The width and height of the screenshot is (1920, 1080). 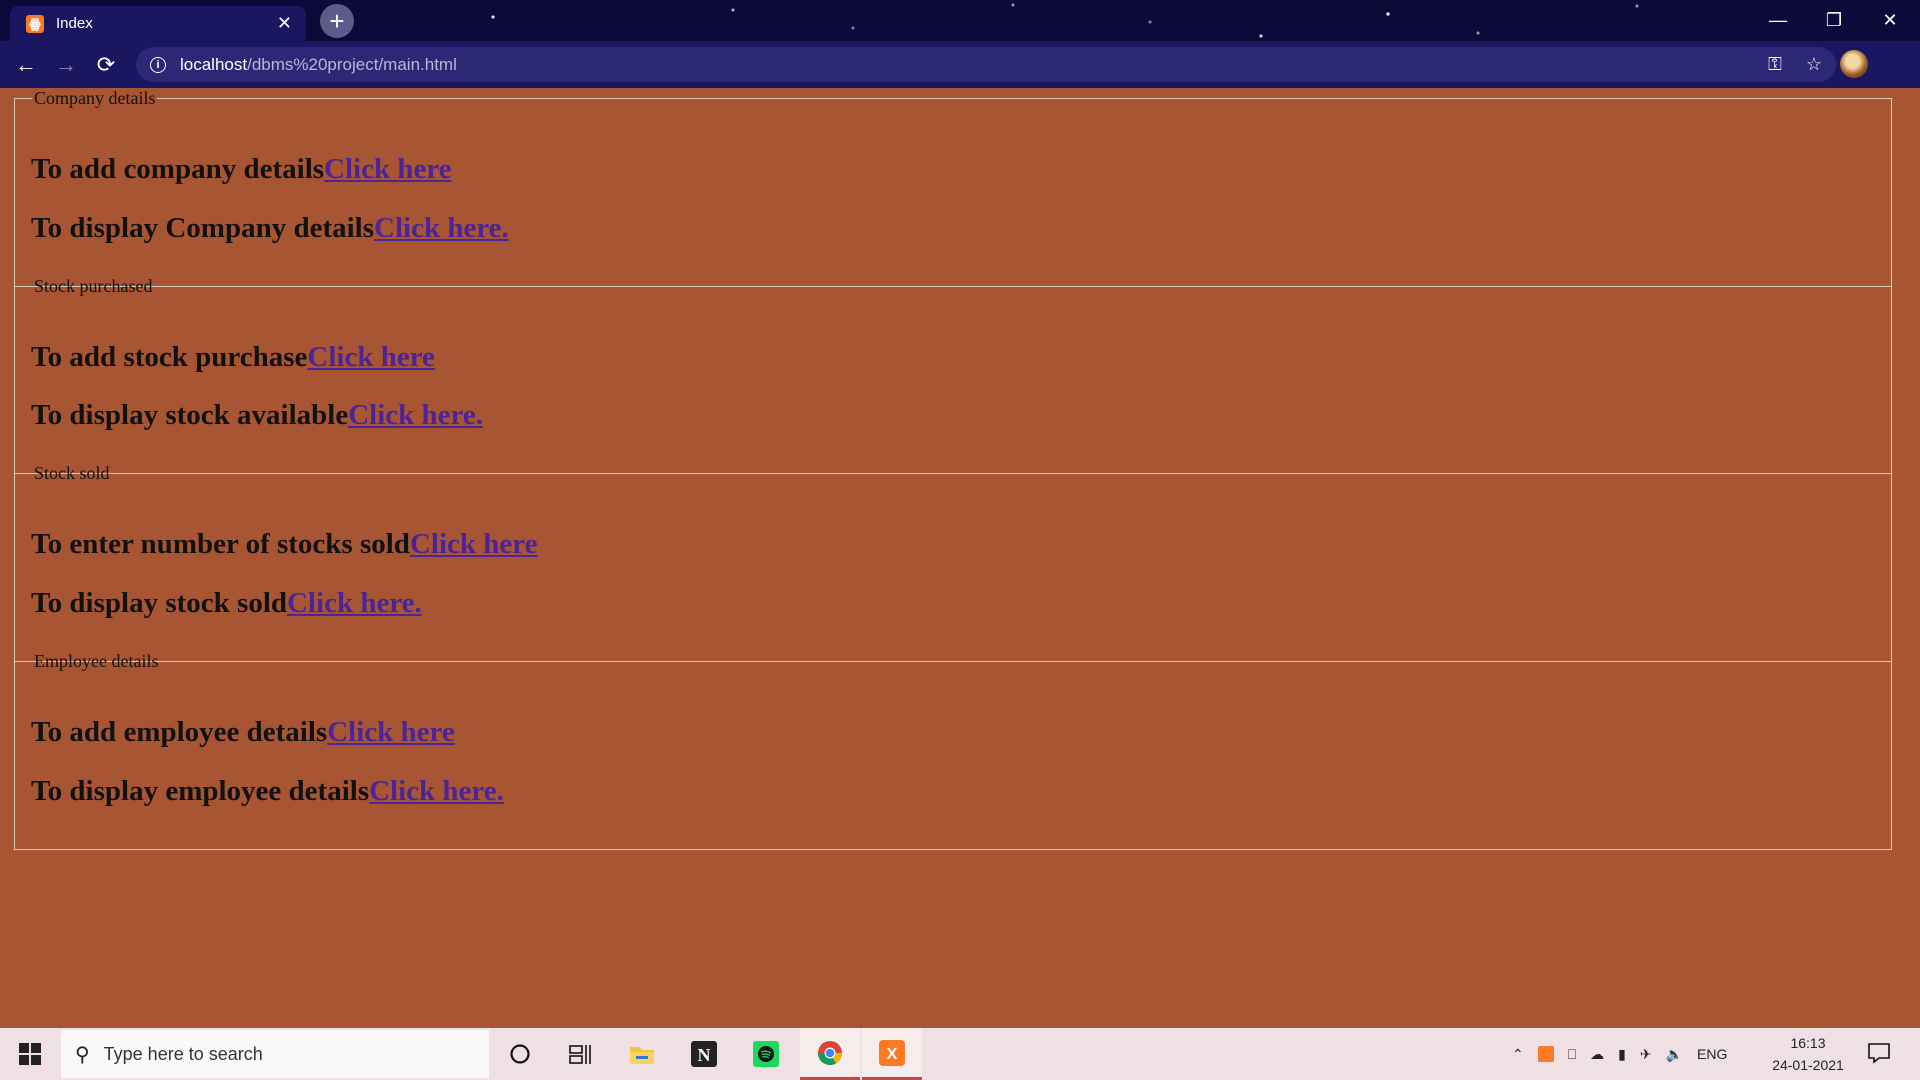 I want to click on restore-button: ❐, so click(x=1834, y=20).